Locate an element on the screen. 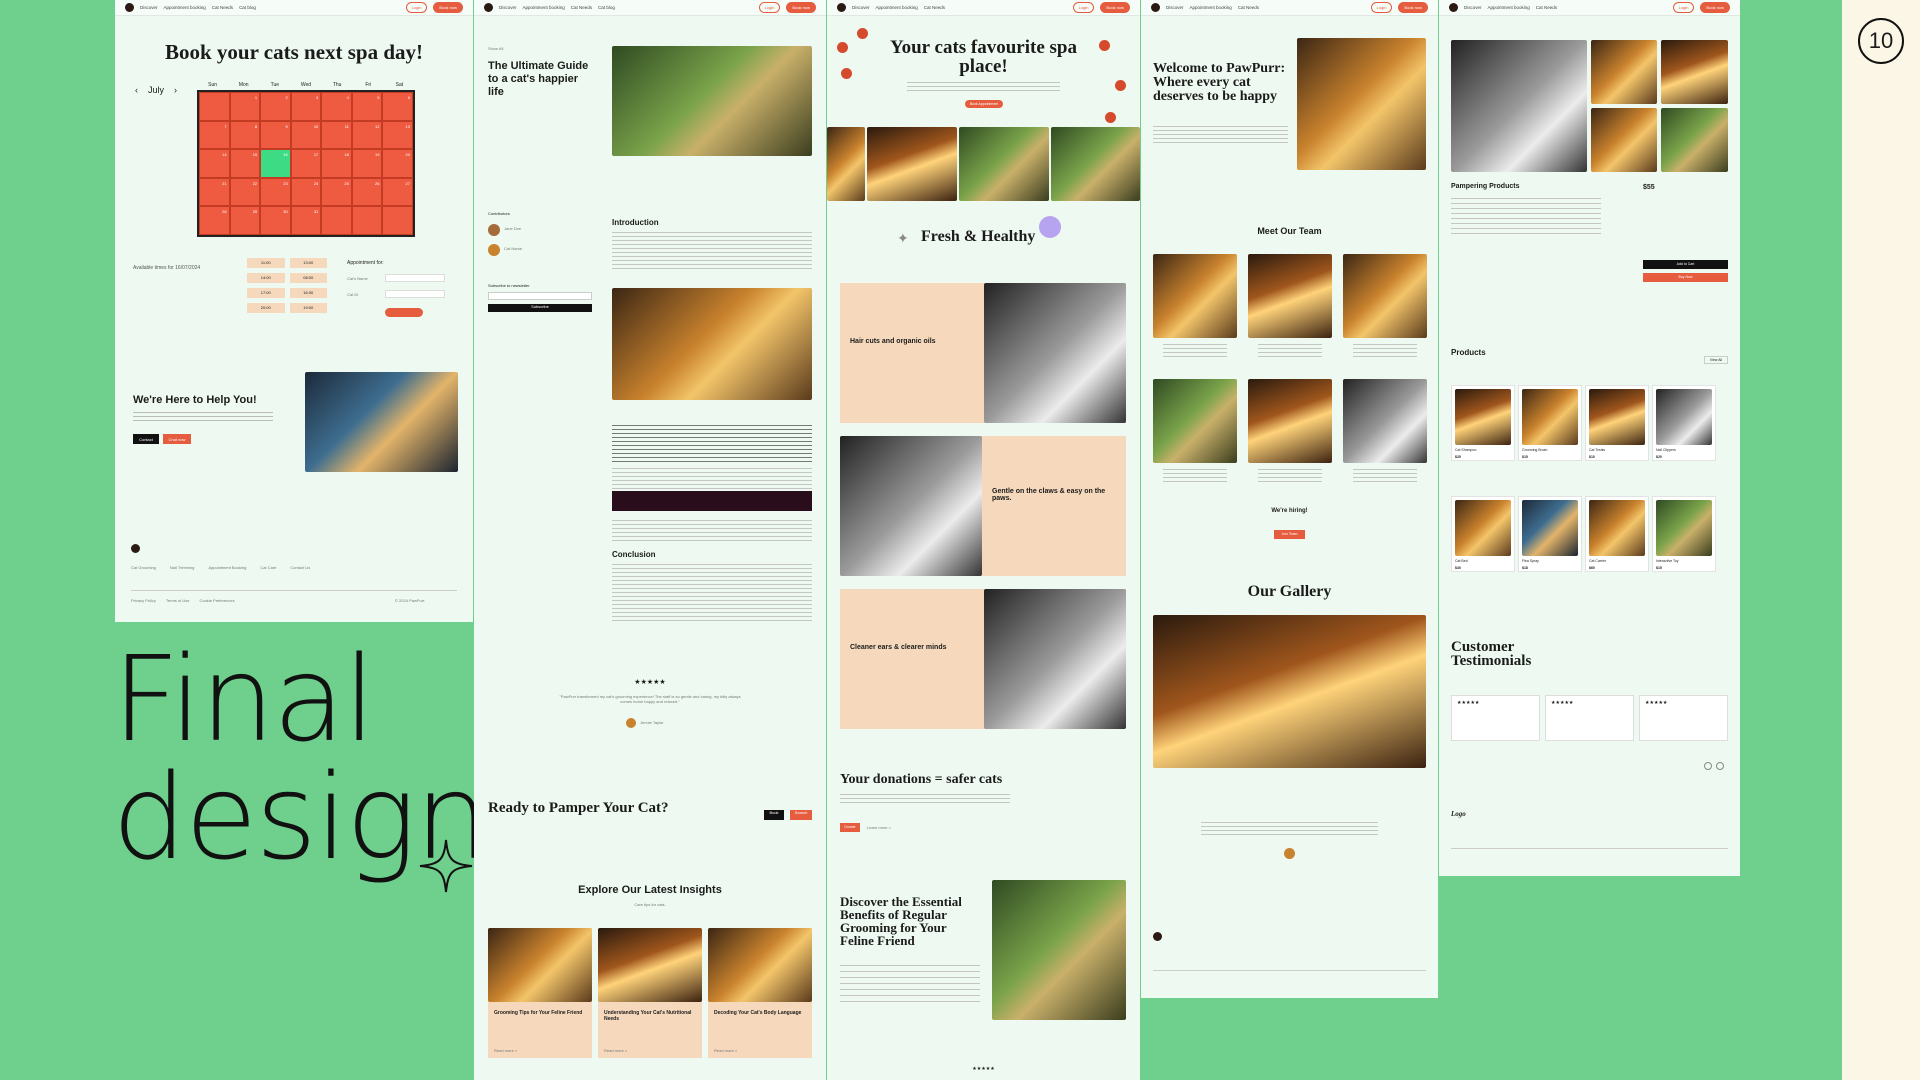  book-appointment-button: Book Appointment is located at coordinates (984, 104).